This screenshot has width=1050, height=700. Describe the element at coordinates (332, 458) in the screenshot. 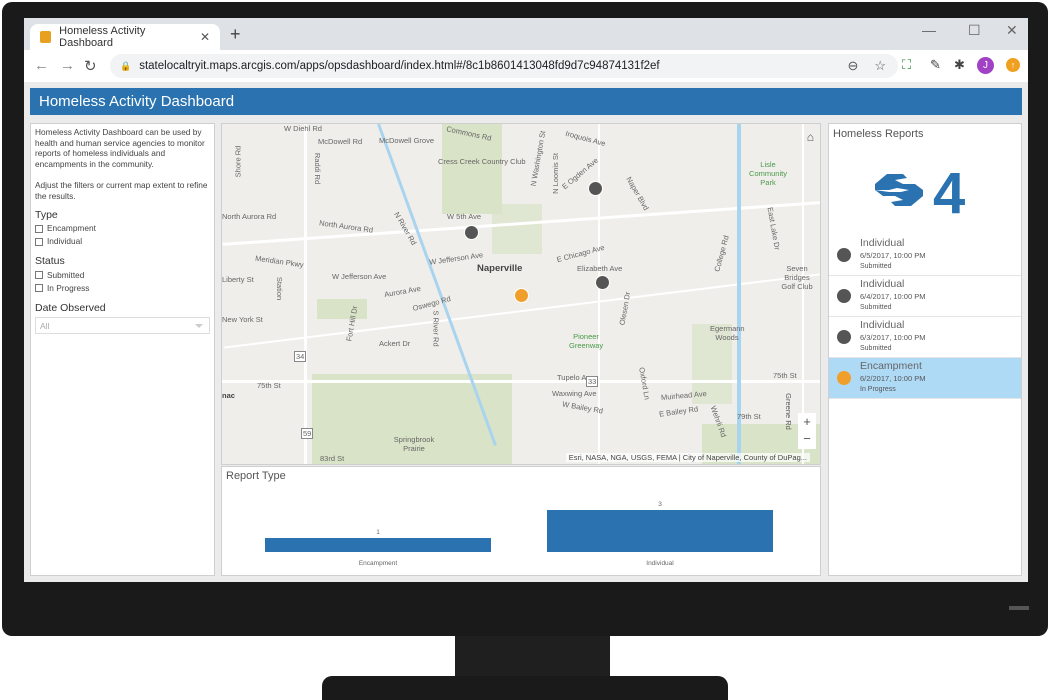

I see `map-label: 83rd St` at that location.